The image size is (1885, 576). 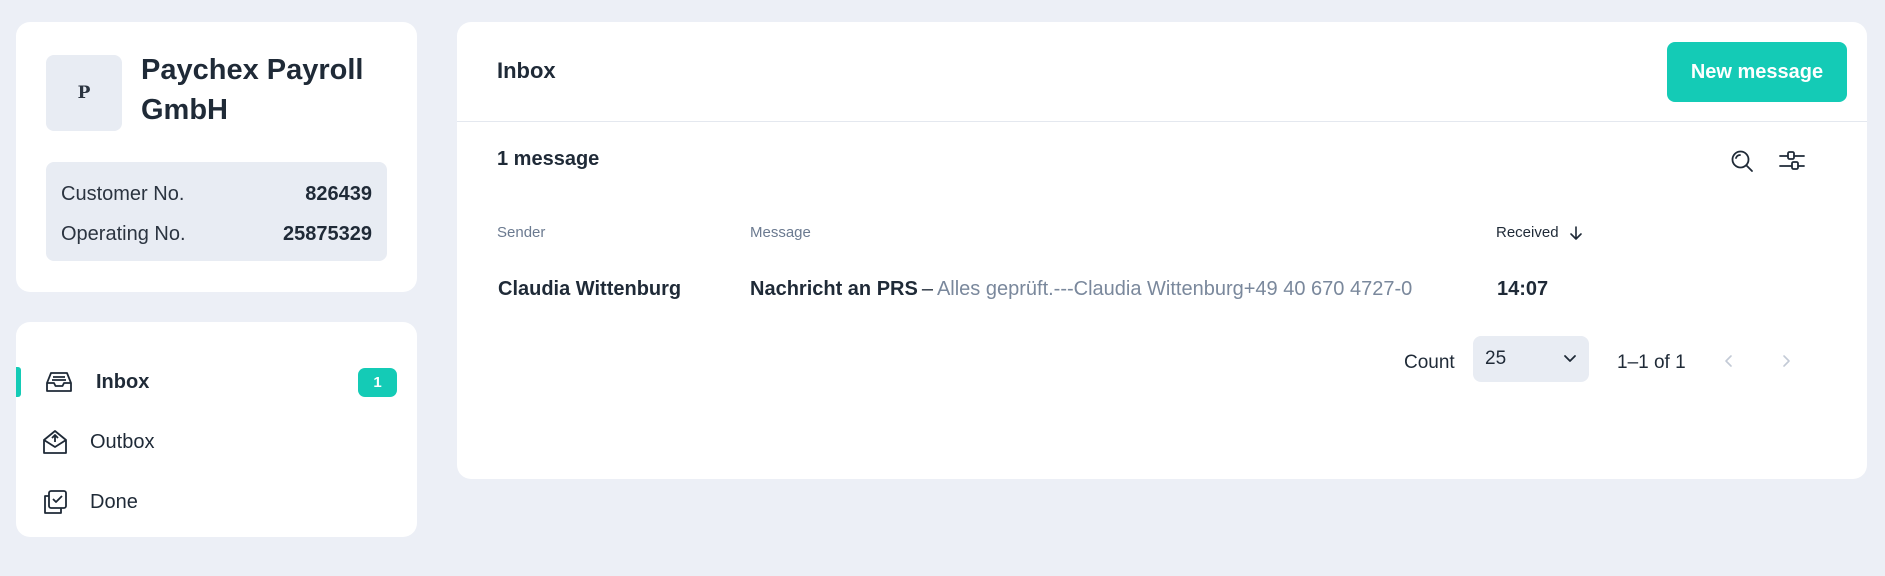 What do you see at coordinates (327, 233) in the screenshot?
I see `operating-number-value: 25875329` at bounding box center [327, 233].